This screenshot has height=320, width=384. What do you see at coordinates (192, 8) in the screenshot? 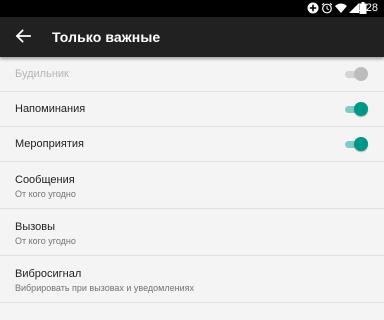
I see `status-bar: 1:28` at bounding box center [192, 8].